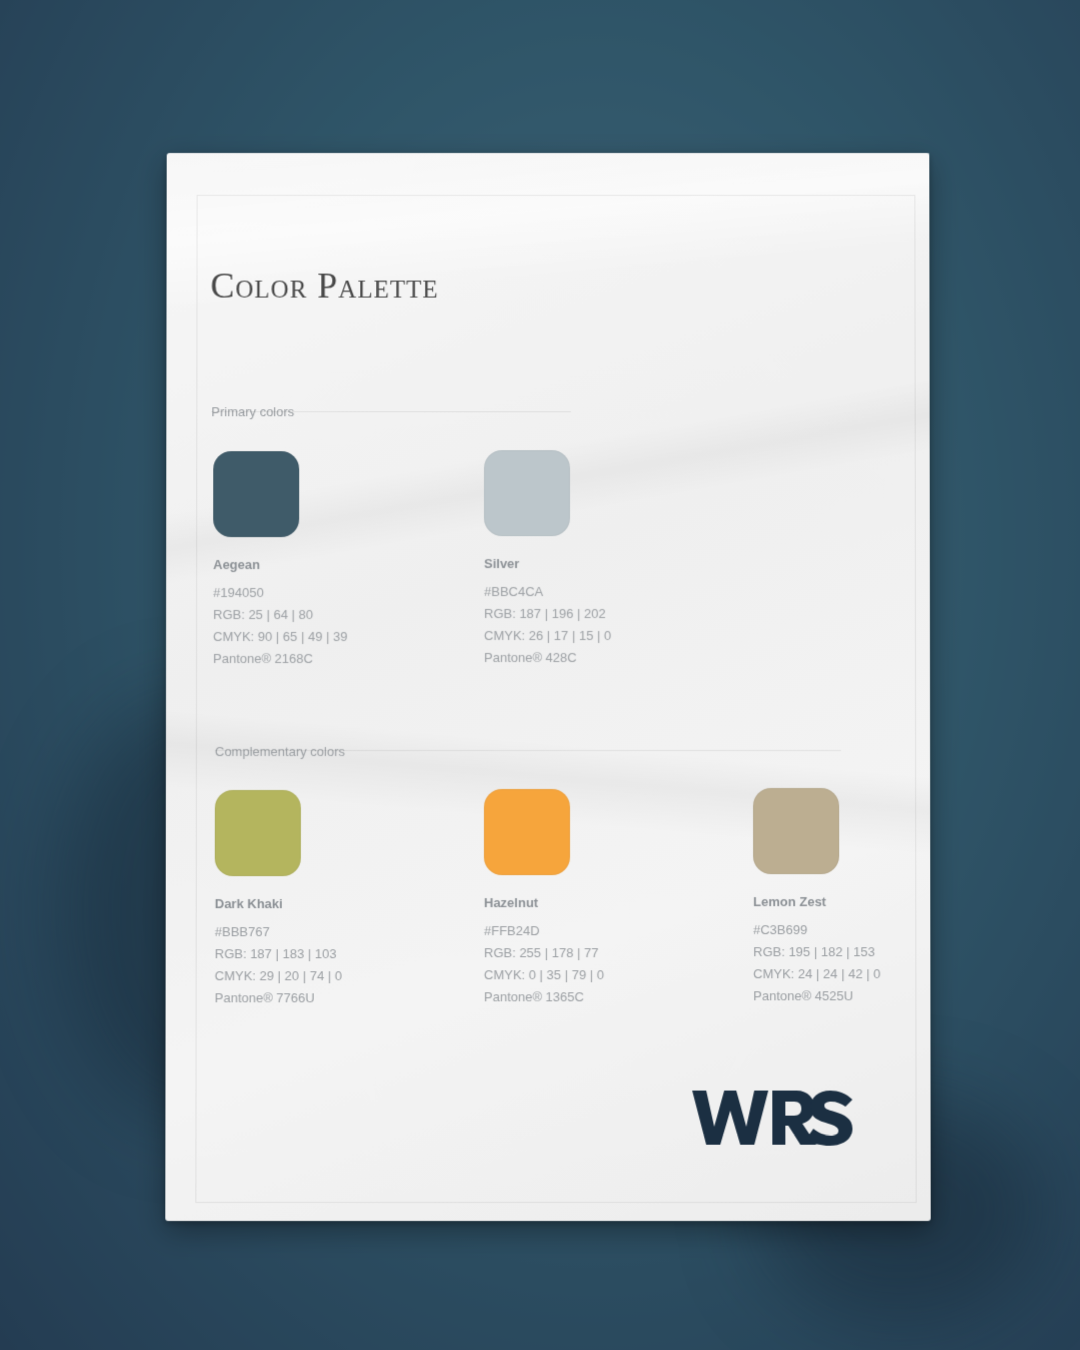 The width and height of the screenshot is (1080, 1350). I want to click on swatch-pantone: Pantone® 1365C, so click(533, 997).